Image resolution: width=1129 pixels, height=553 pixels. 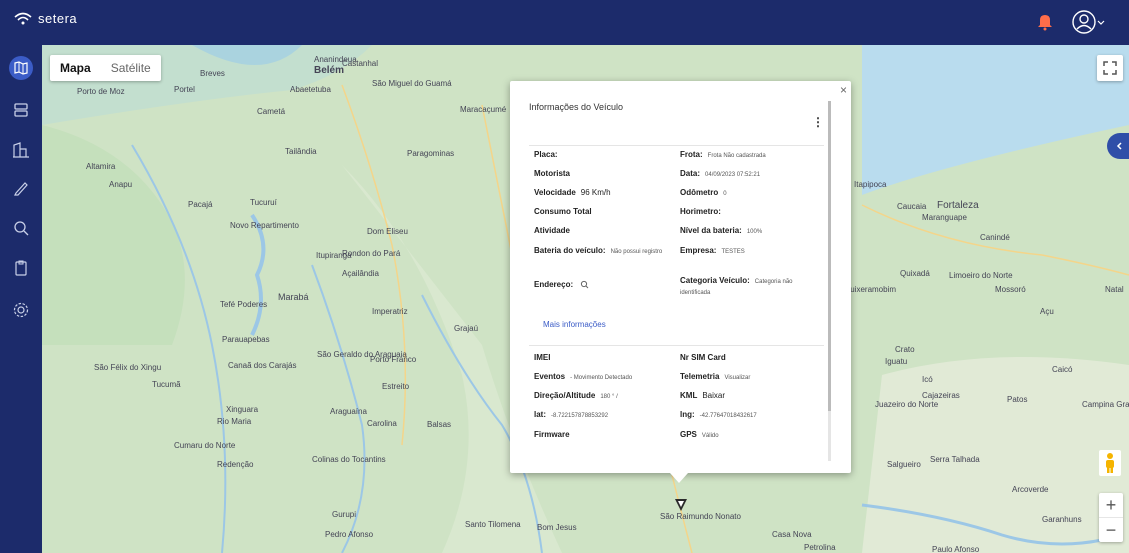 I want to click on bell-icon, so click(x=1045, y=22).